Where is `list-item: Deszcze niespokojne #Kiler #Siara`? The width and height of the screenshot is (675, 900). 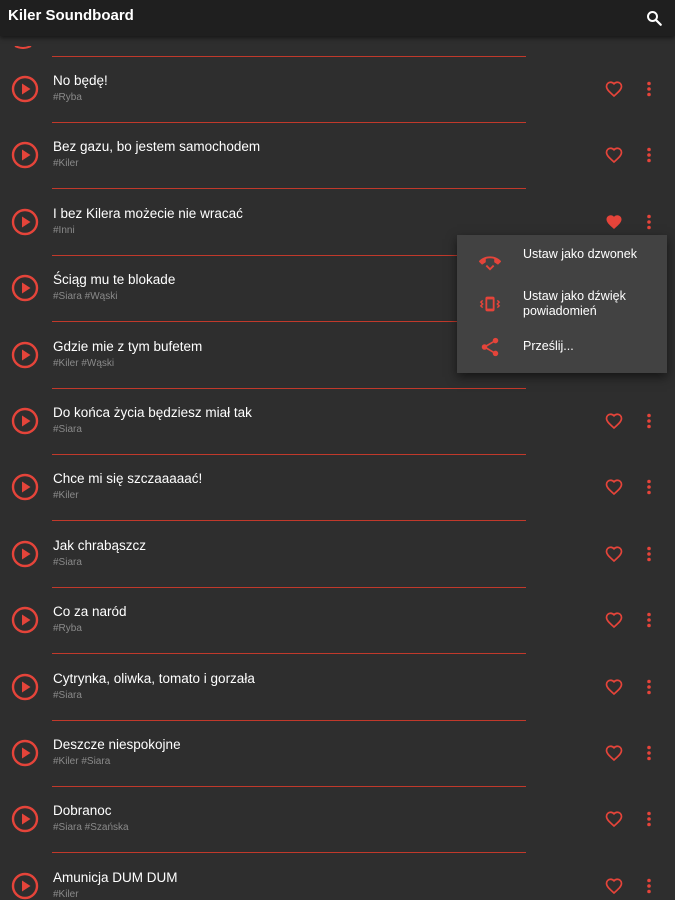 list-item: Deszcze niespokojne #Kiler #Siara is located at coordinates (337, 754).